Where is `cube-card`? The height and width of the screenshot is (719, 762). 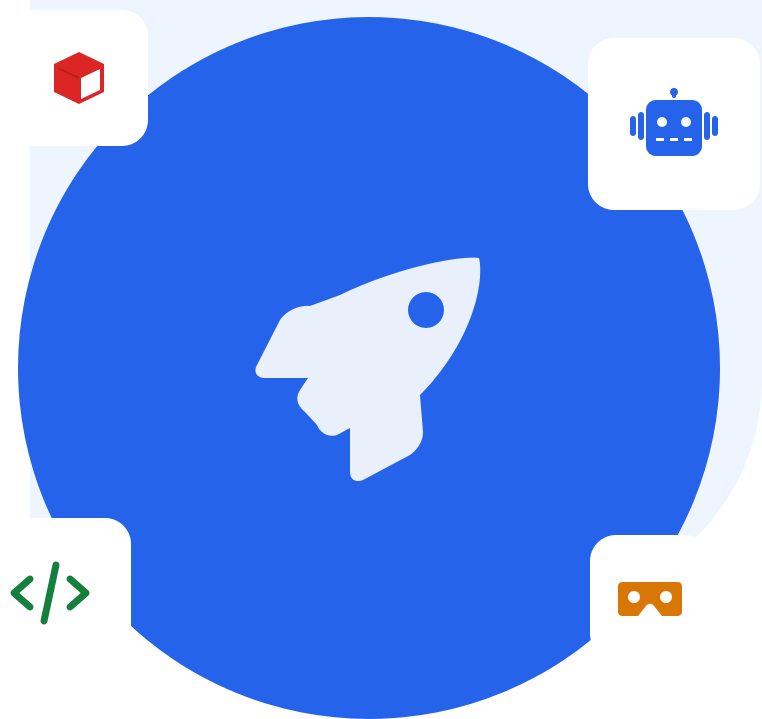 cube-card is located at coordinates (79, 78).